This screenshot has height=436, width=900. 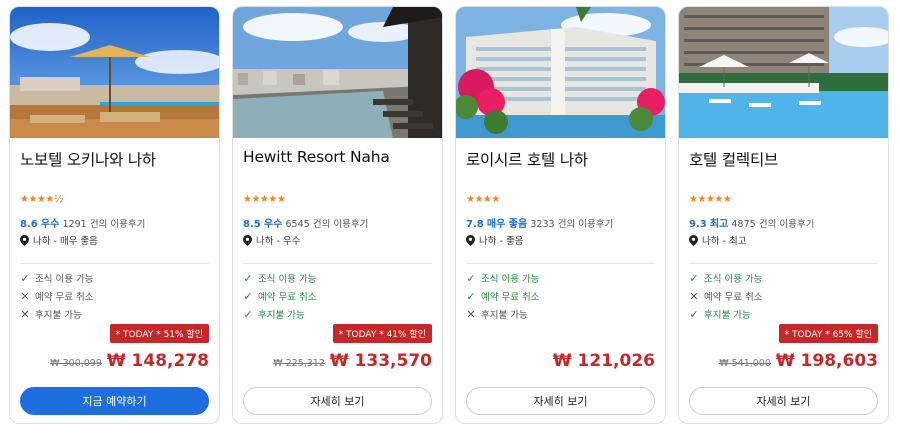 What do you see at coordinates (114, 401) in the screenshot?
I see `book-now-button: 지금 예약하기` at bounding box center [114, 401].